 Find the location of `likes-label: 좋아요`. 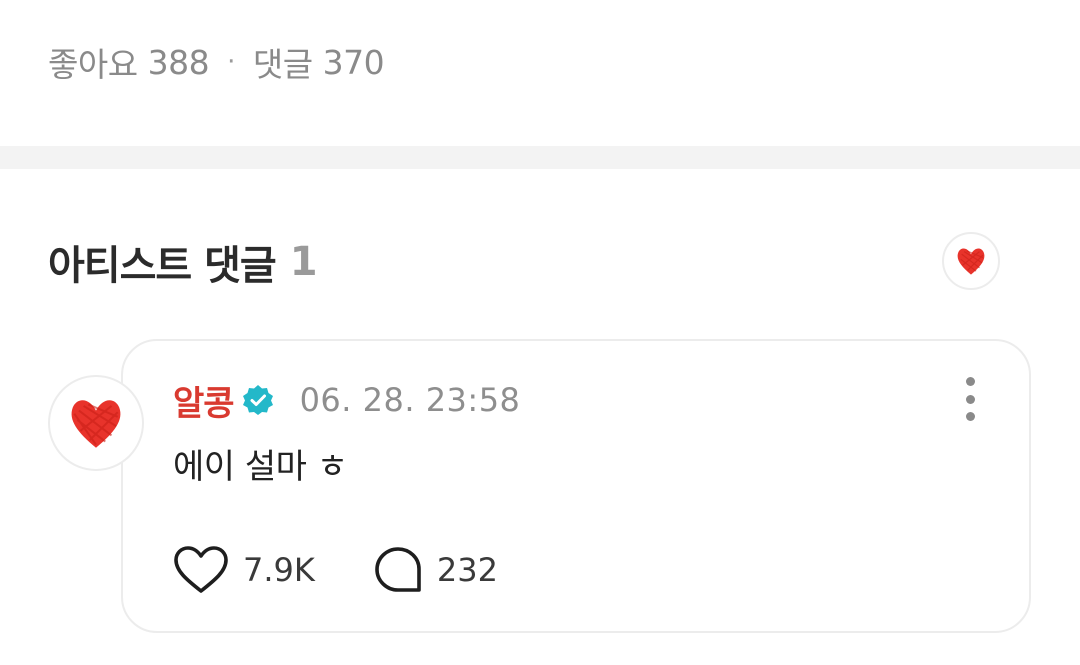

likes-label: 좋아요 is located at coordinates (93, 64).